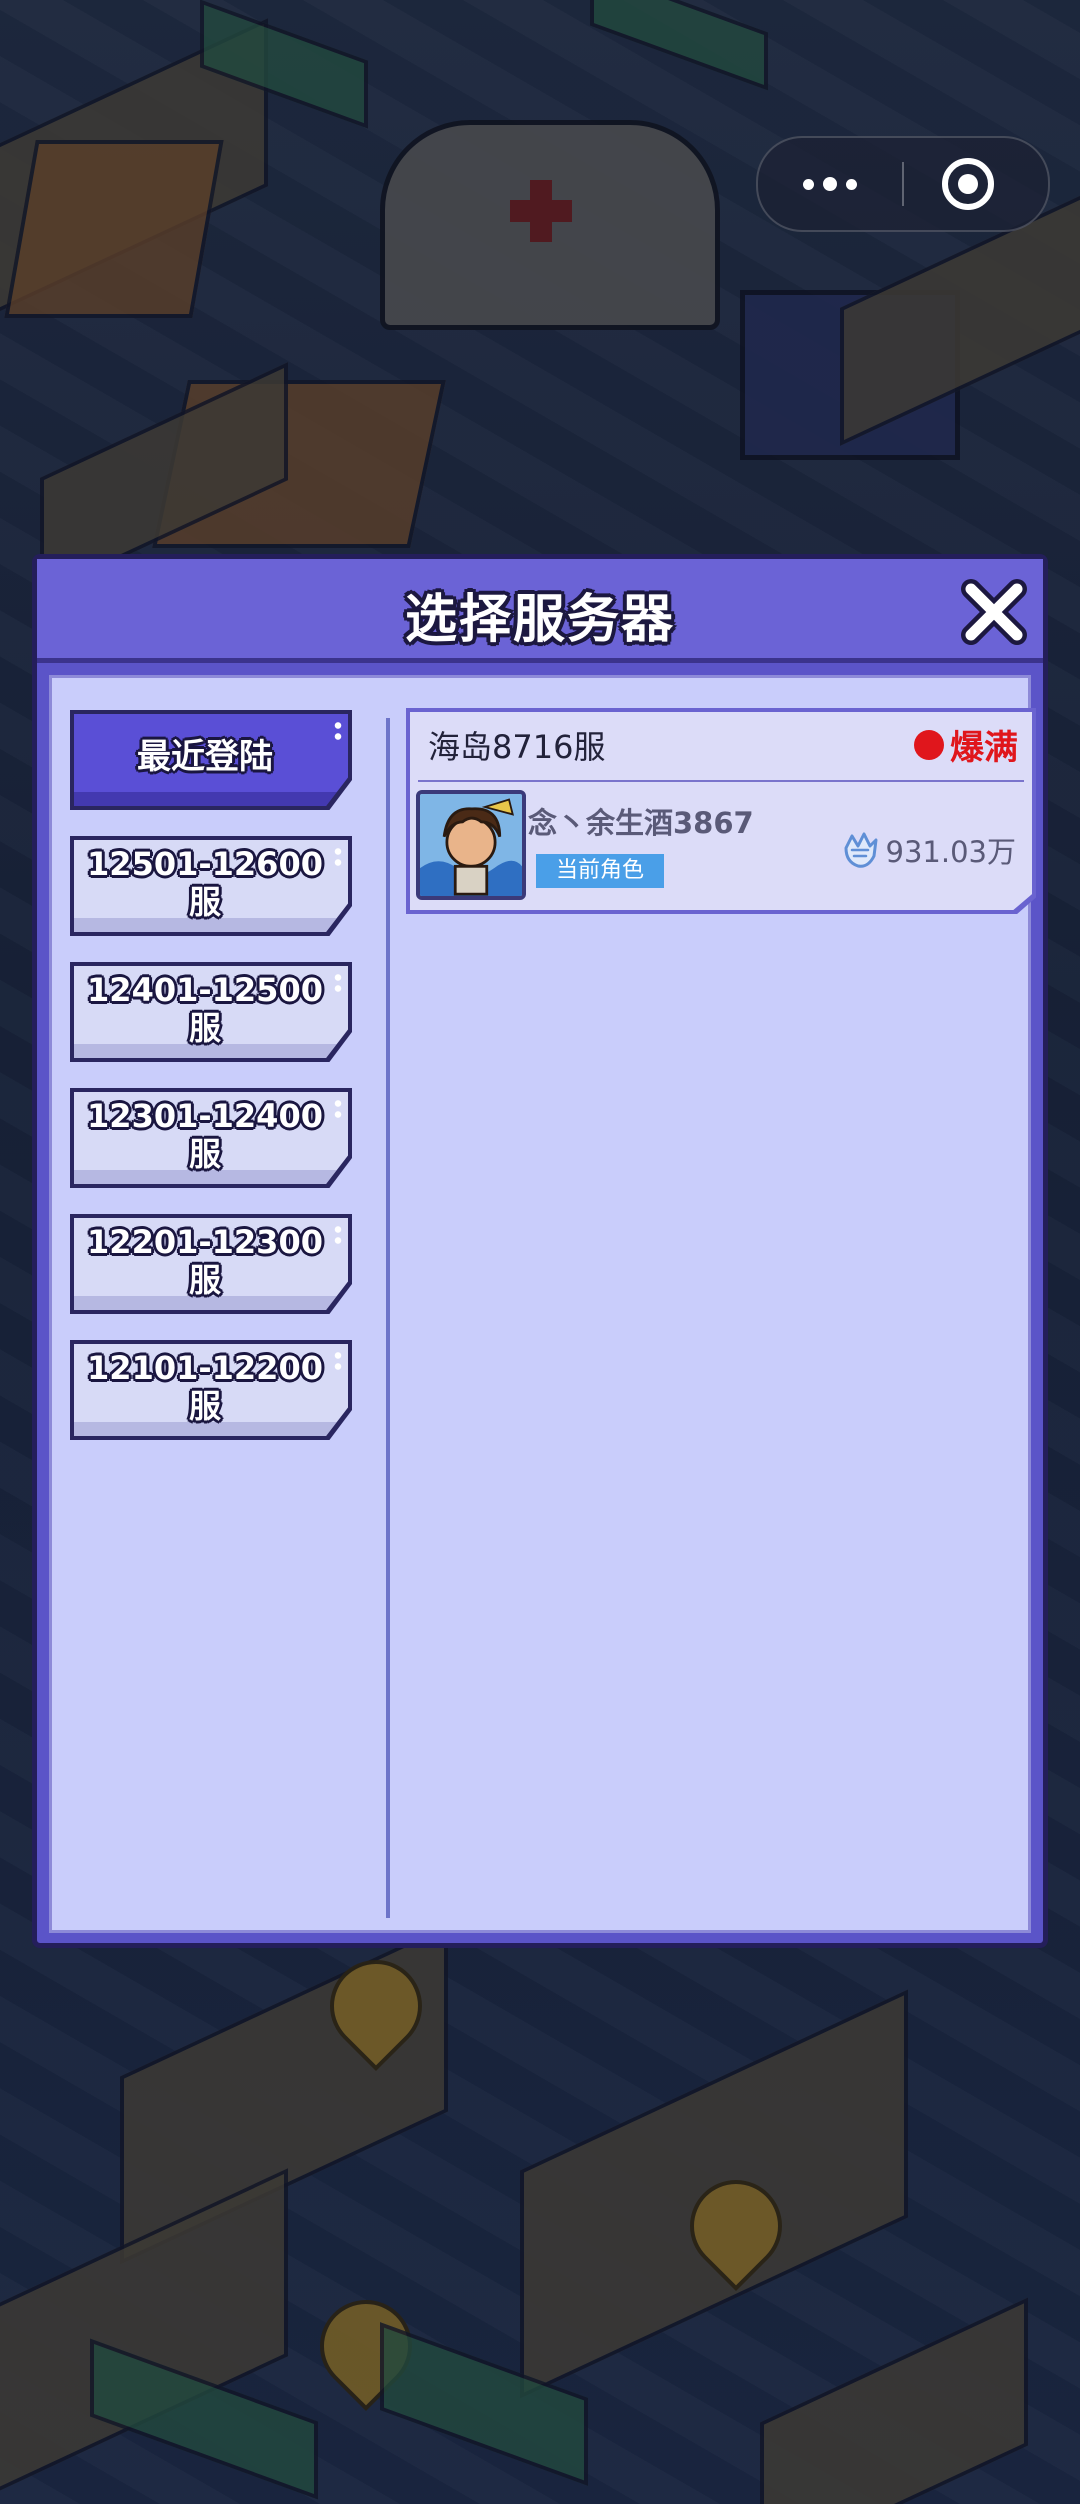 The height and width of the screenshot is (2504, 1080). What do you see at coordinates (860, 850) in the screenshot?
I see `fist-power-icon` at bounding box center [860, 850].